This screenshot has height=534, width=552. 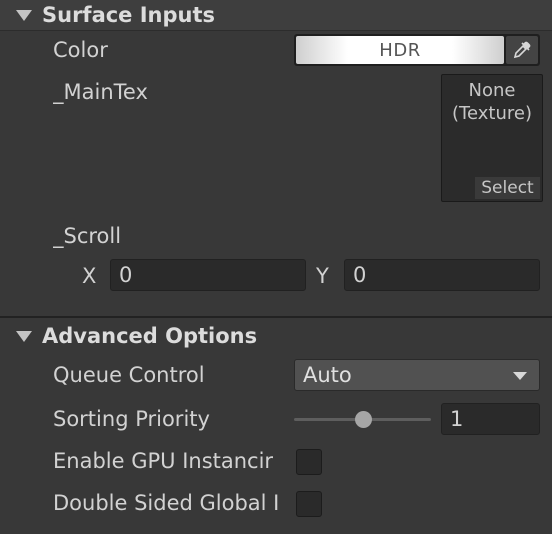 I want to click on slider-thumb, so click(x=363, y=419).